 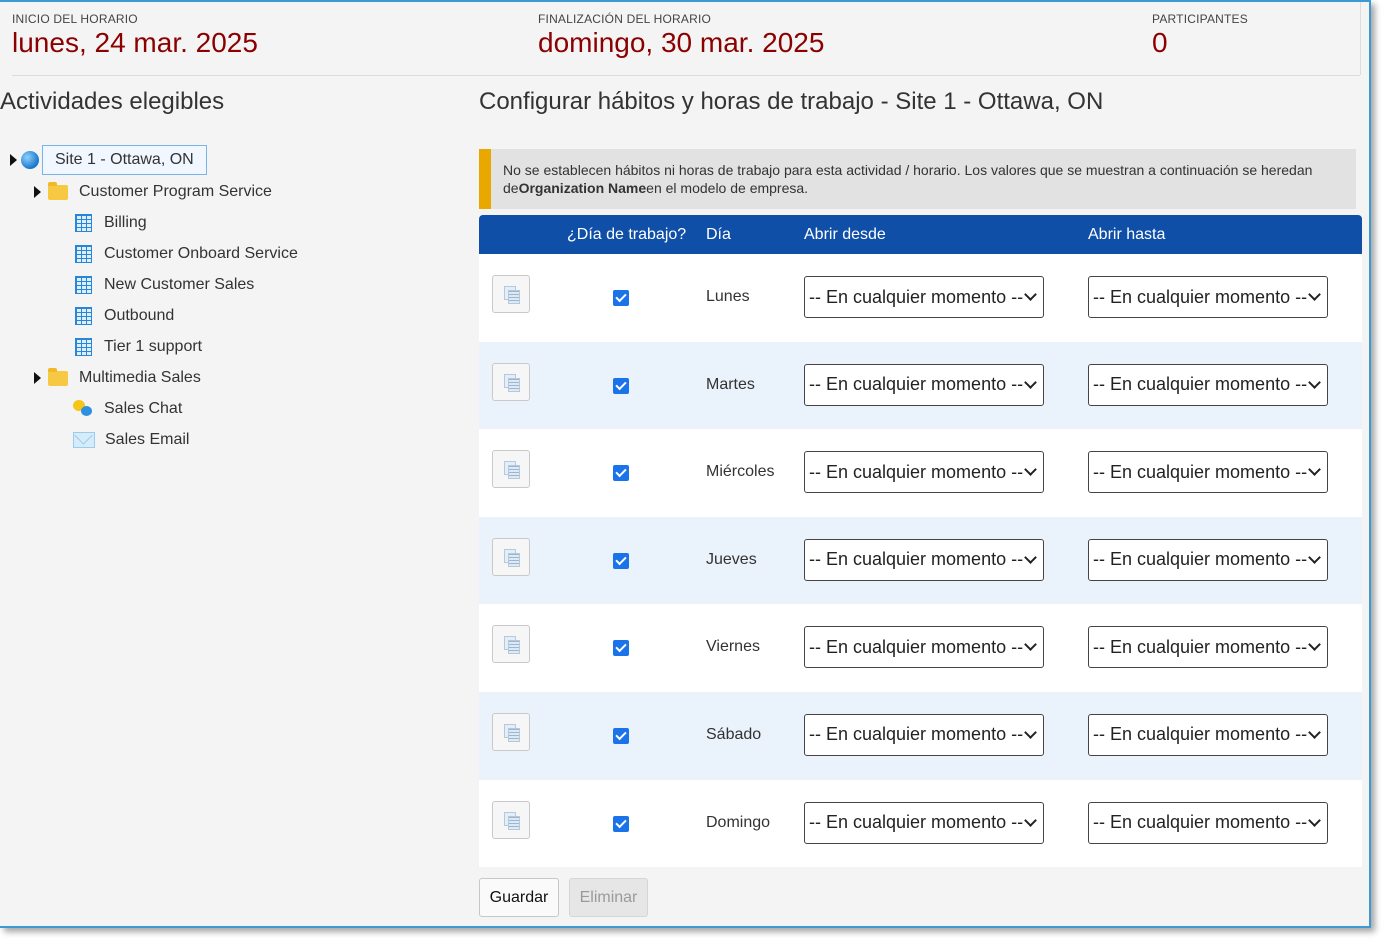 What do you see at coordinates (686, 75) in the screenshot?
I see `header-divider` at bounding box center [686, 75].